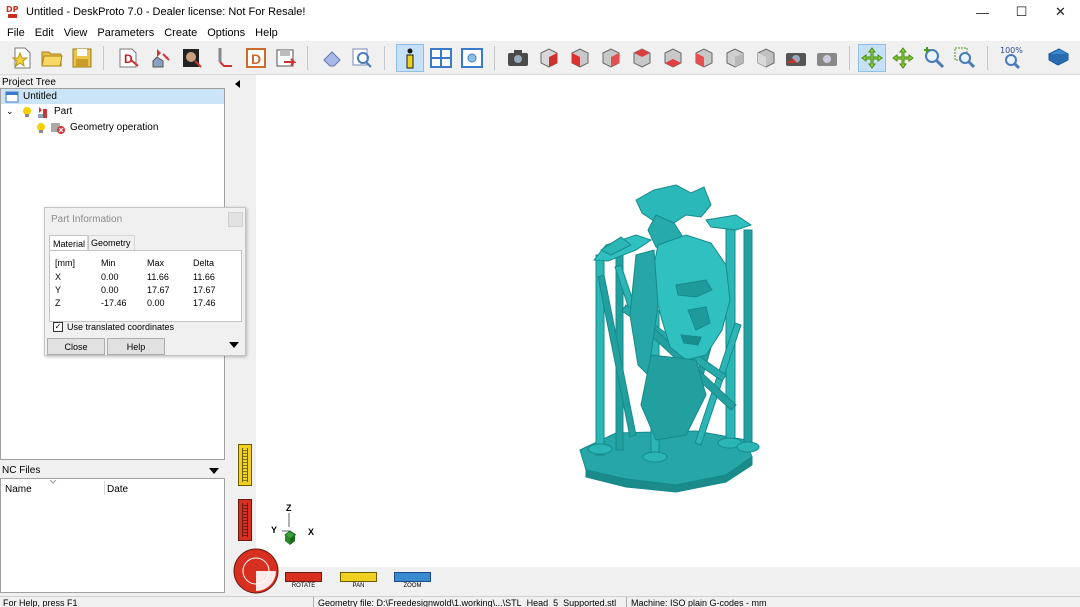 The height and width of the screenshot is (607, 1080). Describe the element at coordinates (204, 263) in the screenshot. I see `column-header-delta: Delta` at that location.